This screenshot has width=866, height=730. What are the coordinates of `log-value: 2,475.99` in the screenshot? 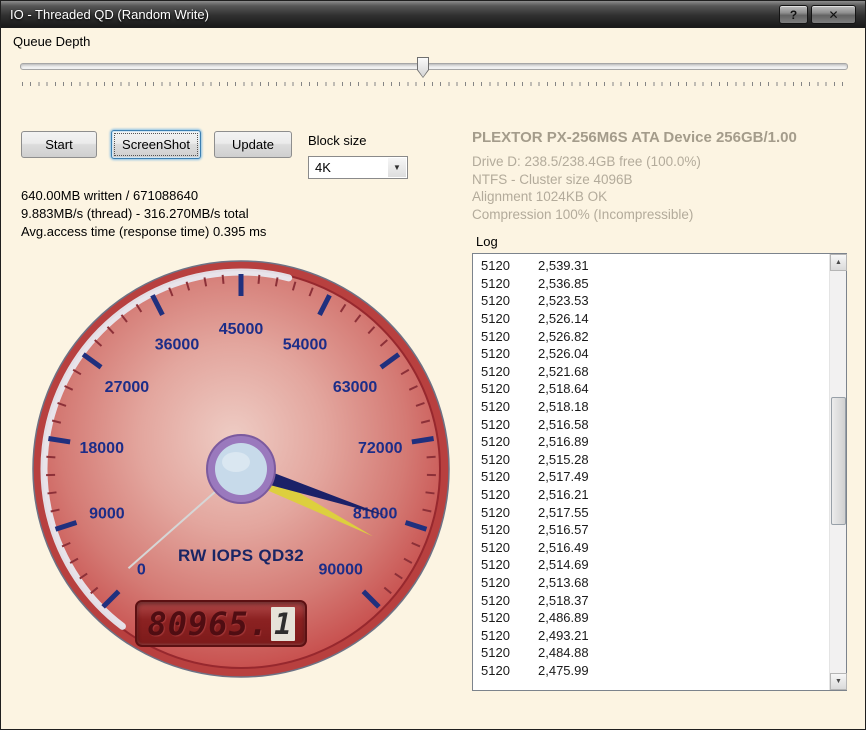 It's located at (563, 670).